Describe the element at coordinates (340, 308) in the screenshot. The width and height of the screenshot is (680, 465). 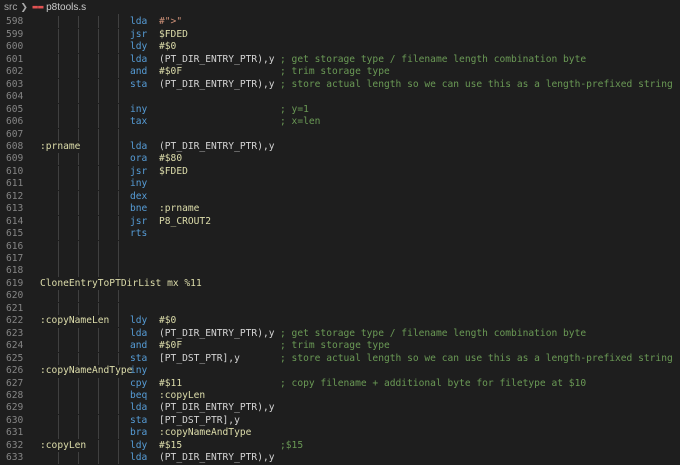
I see `code-line: 621` at that location.